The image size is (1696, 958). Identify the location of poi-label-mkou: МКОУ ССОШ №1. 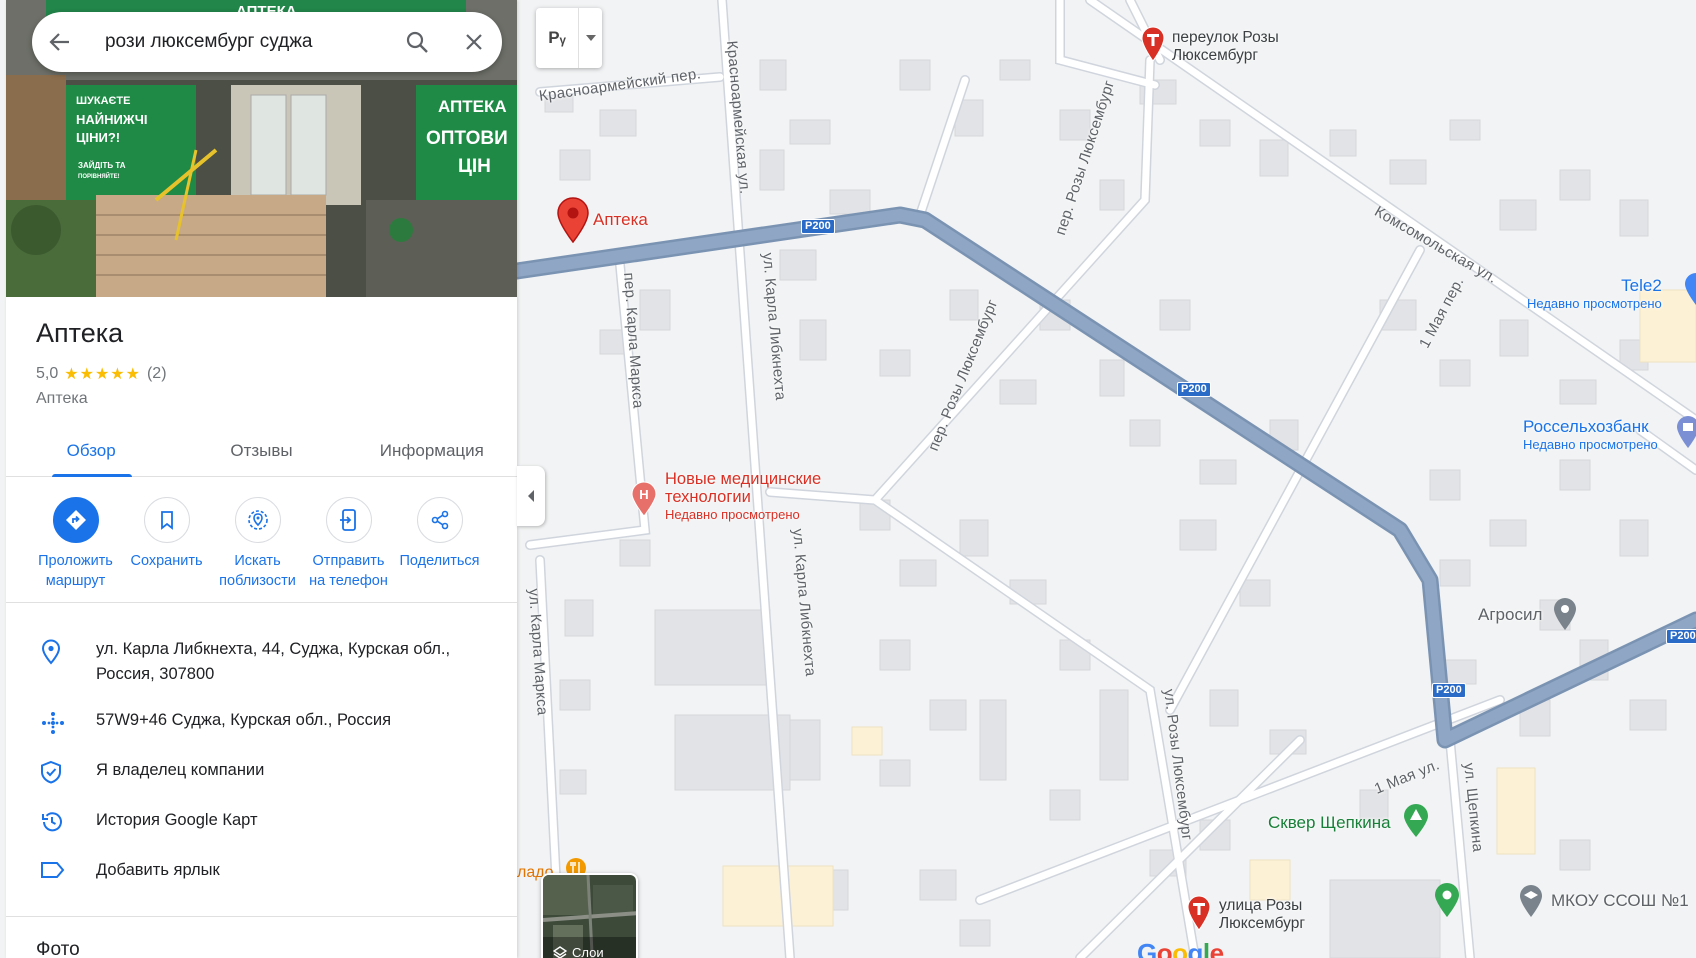
(1620, 901).